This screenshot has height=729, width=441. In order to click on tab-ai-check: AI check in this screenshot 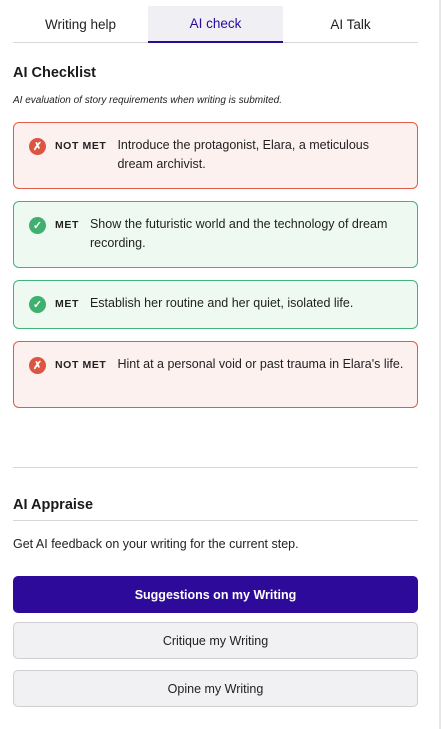, I will do `click(215, 24)`.